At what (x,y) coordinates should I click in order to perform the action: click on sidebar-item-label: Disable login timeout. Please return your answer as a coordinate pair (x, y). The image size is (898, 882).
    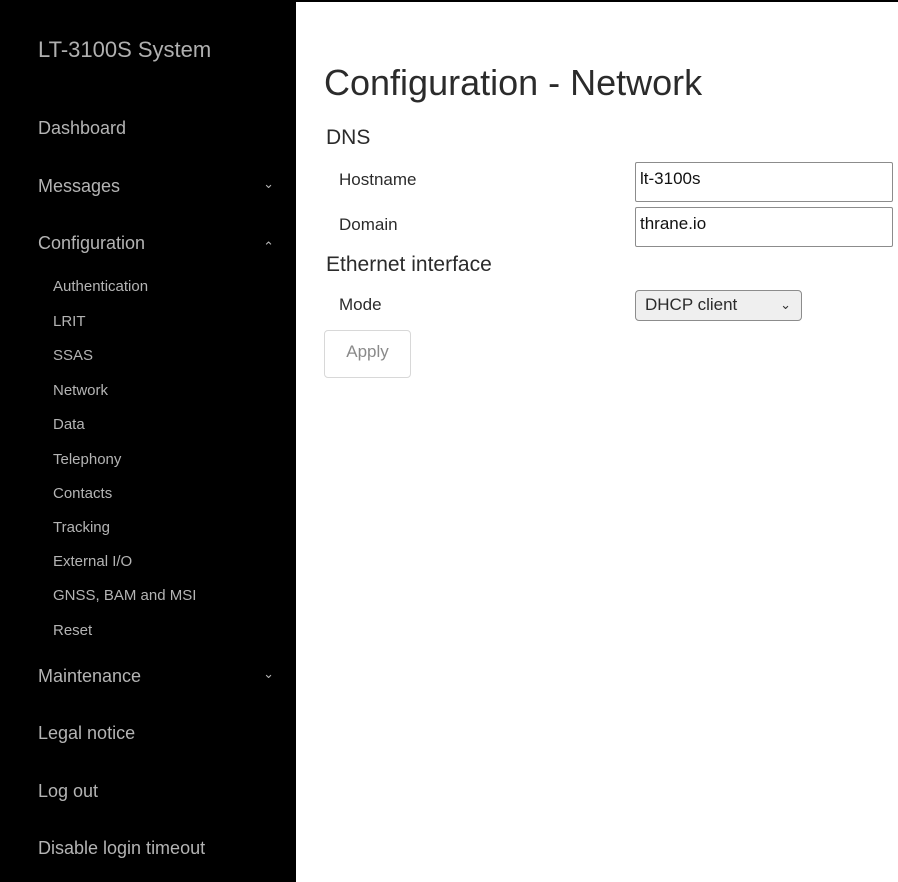
    Looking at the image, I should click on (122, 848).